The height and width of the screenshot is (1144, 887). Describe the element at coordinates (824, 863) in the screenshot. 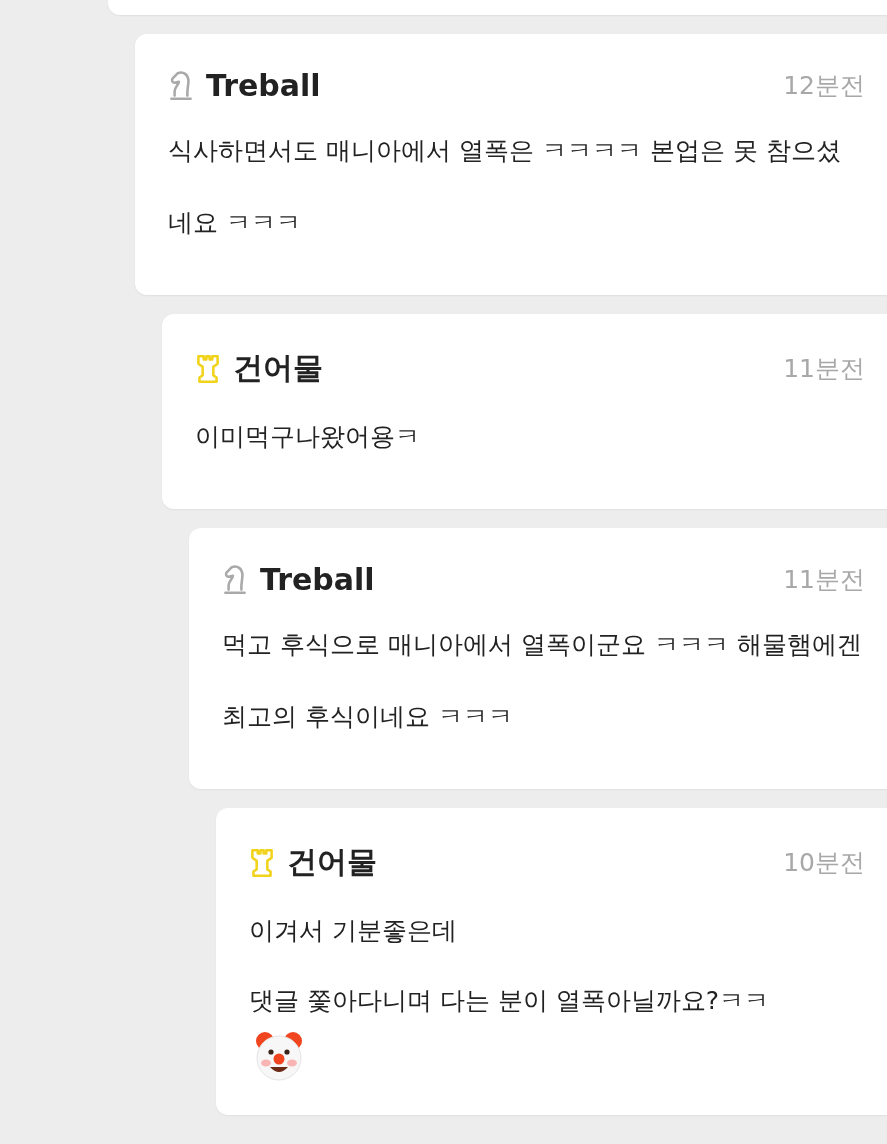

I see `comment-time: 10분전` at that location.